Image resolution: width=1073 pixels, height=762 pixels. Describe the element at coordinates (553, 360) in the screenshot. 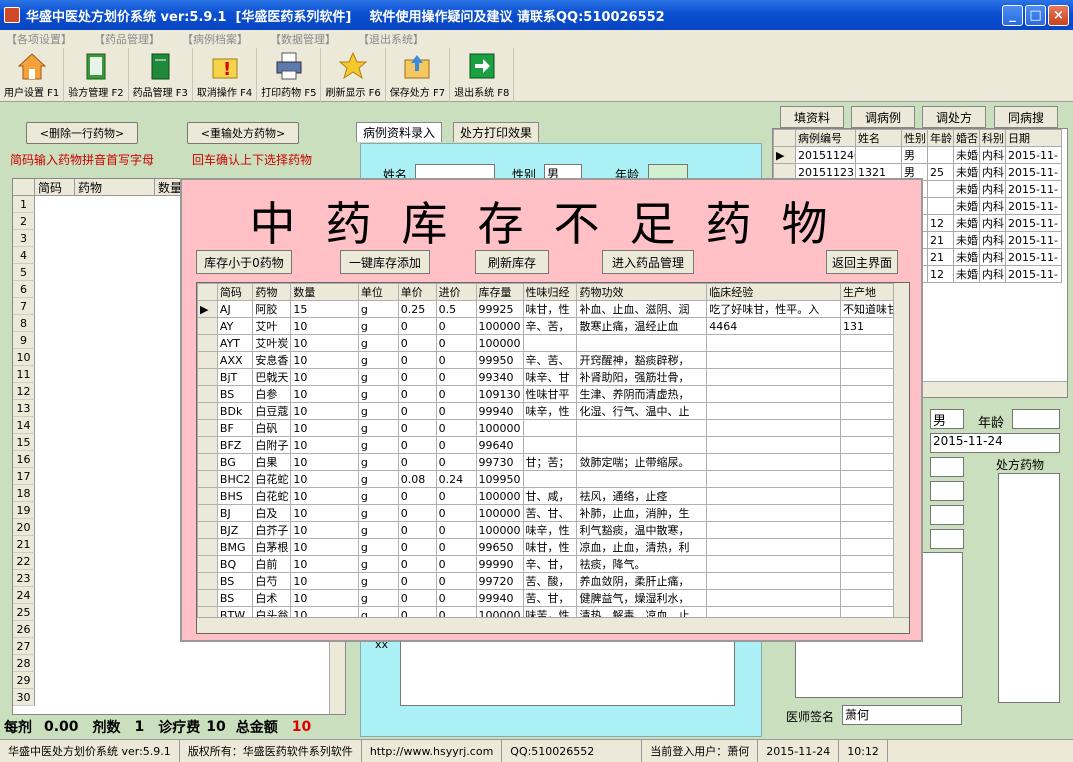

I see `stock-row: AXX 安息香 10 g 0 0 99950 辛、苦、 开窍醒神，豁痰辟秽，` at that location.